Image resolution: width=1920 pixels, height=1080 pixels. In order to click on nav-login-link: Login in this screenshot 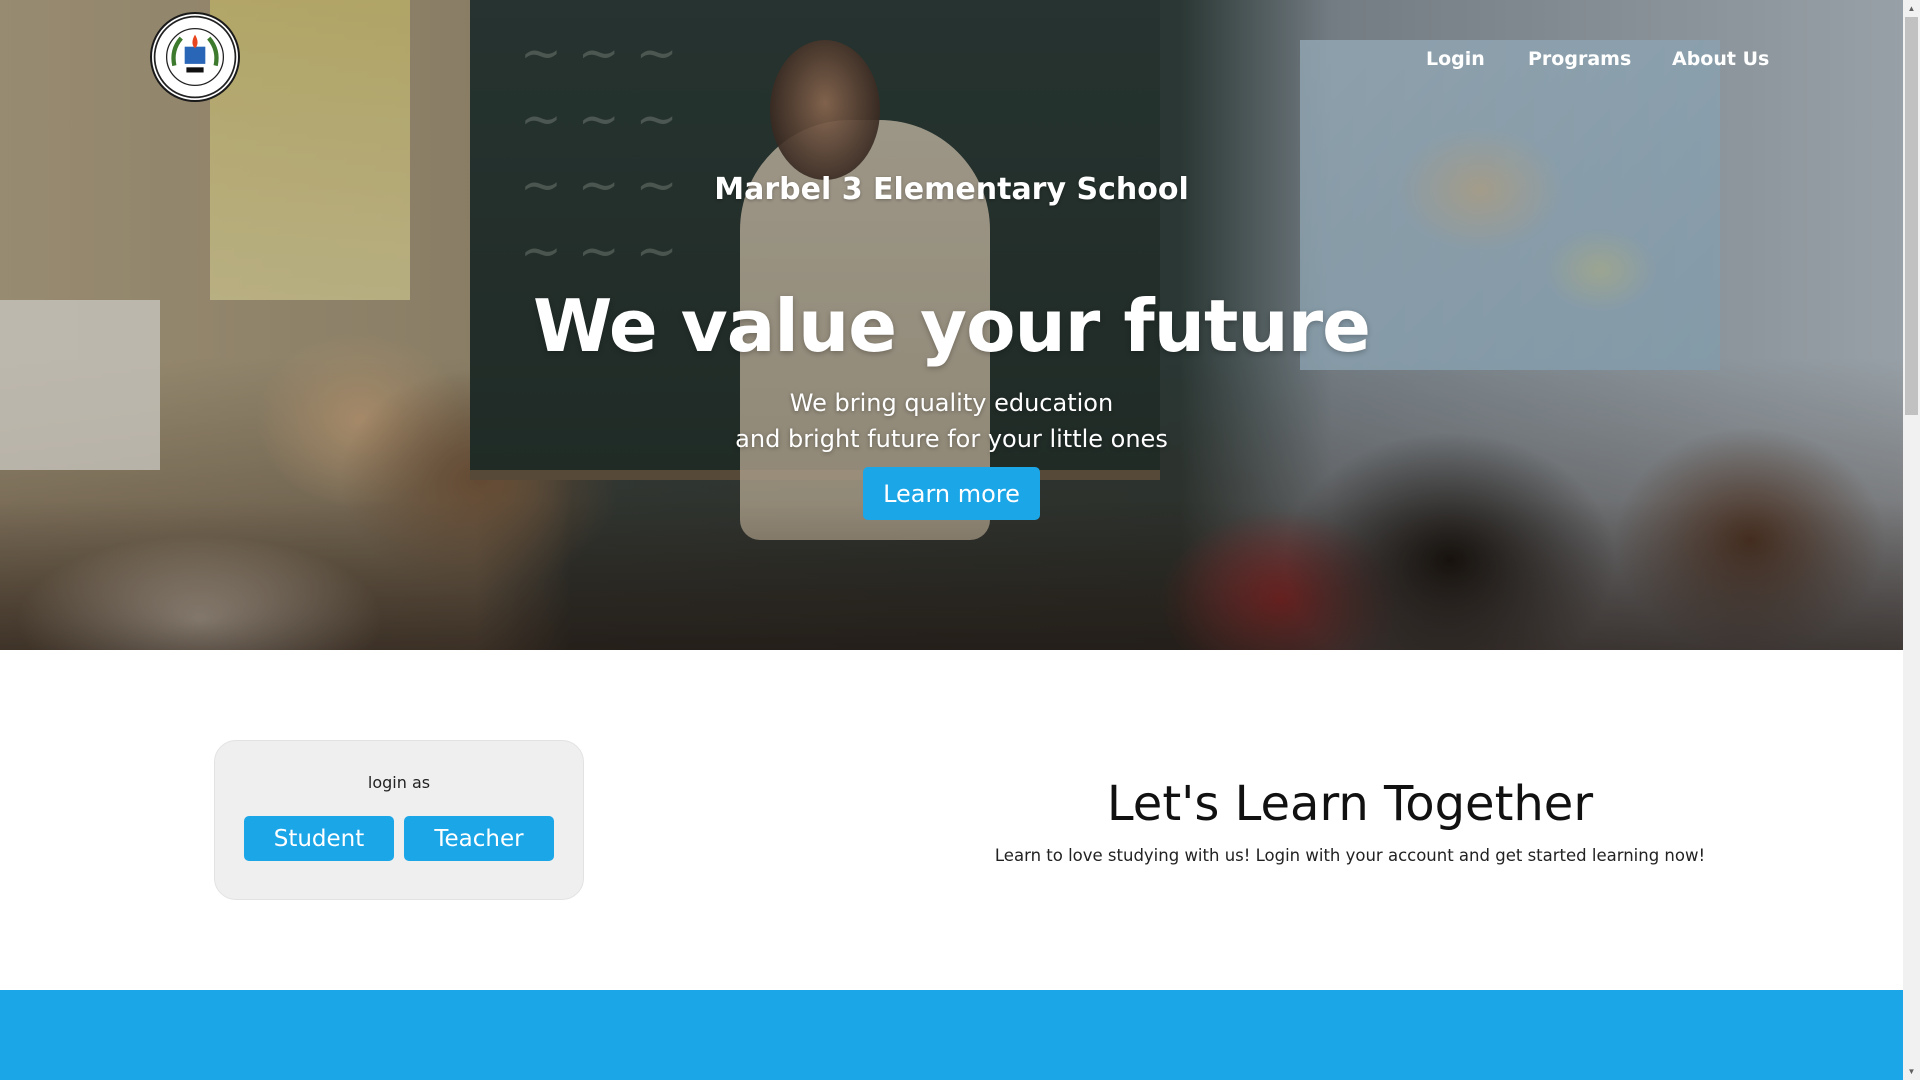, I will do `click(1455, 59)`.